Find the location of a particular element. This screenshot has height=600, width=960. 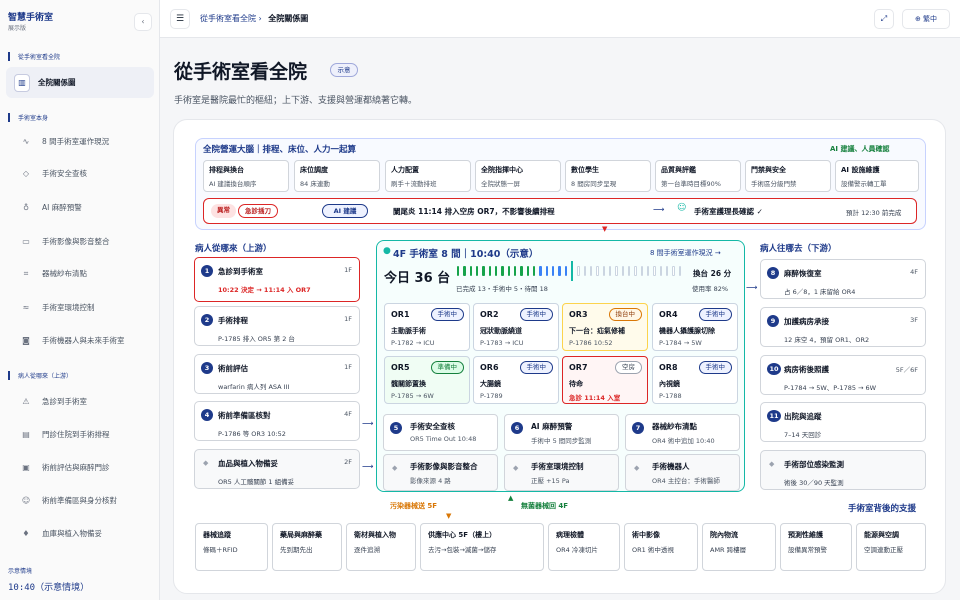

support-hvac: 能源與空調 空調連動正壓 is located at coordinates (891, 547).